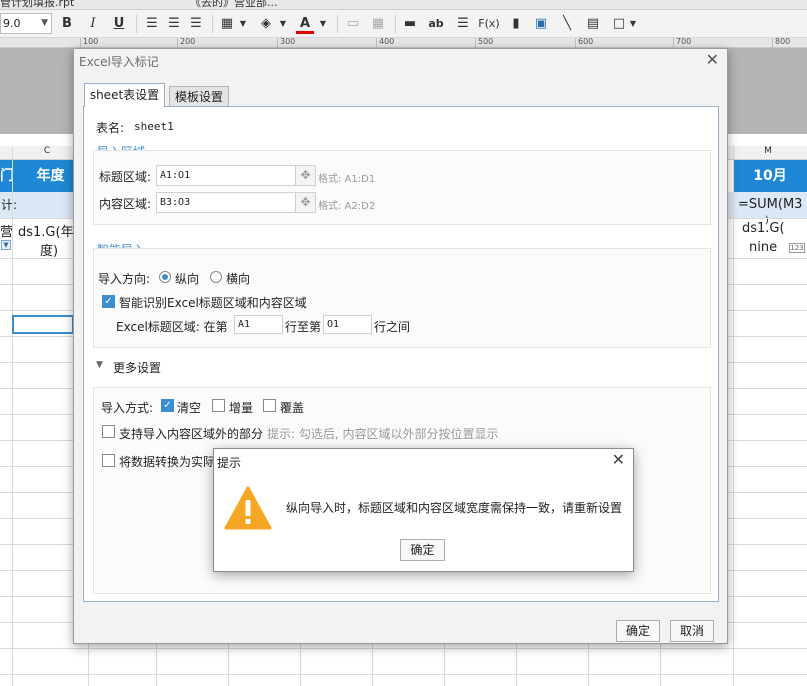 The height and width of the screenshot is (686, 807). What do you see at coordinates (347, 324) in the screenshot?
I see `row-to-input: O1` at bounding box center [347, 324].